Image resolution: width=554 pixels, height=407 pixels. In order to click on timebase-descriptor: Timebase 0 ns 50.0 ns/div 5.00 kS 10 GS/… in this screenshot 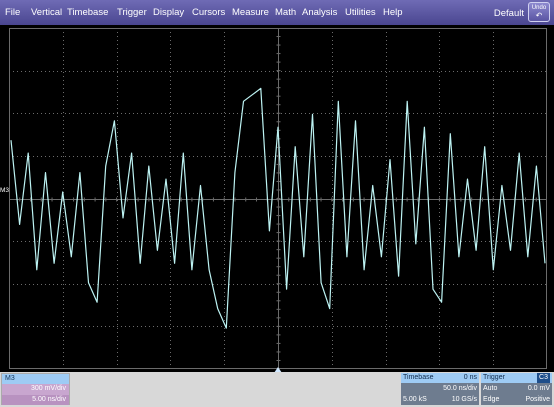, I will do `click(440, 389)`.